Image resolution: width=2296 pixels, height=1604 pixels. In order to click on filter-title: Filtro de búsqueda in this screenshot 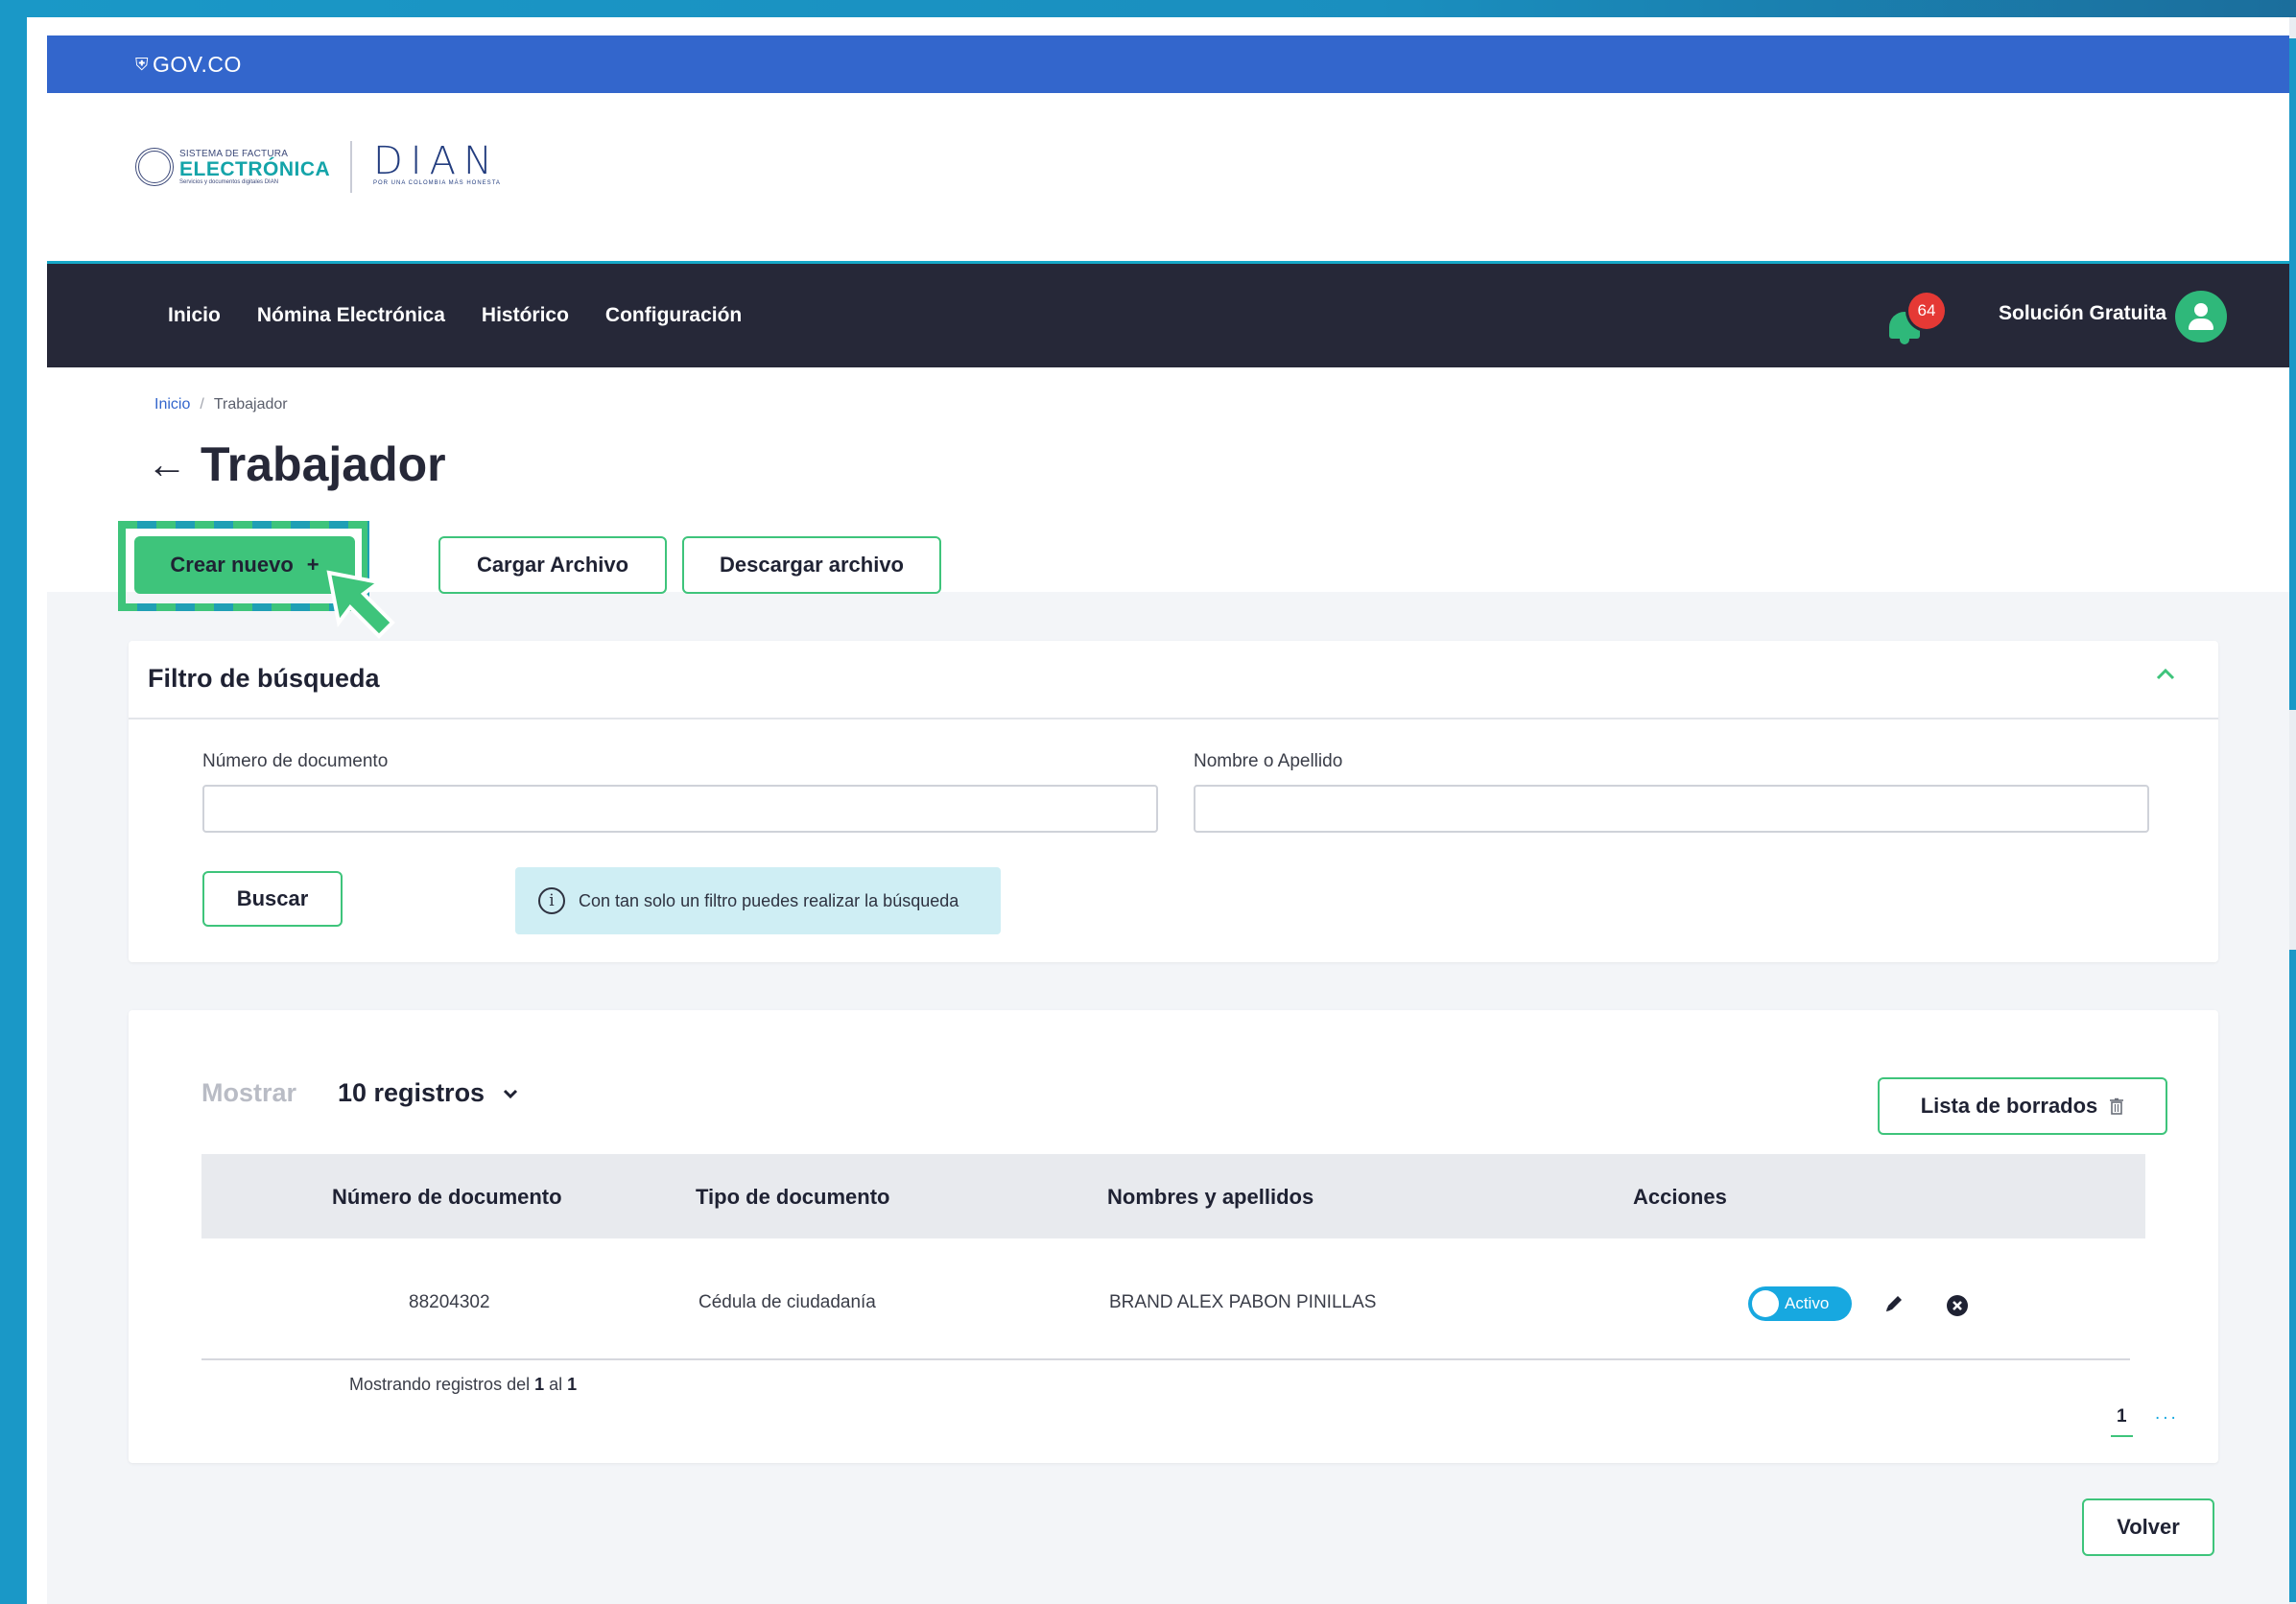, I will do `click(264, 678)`.